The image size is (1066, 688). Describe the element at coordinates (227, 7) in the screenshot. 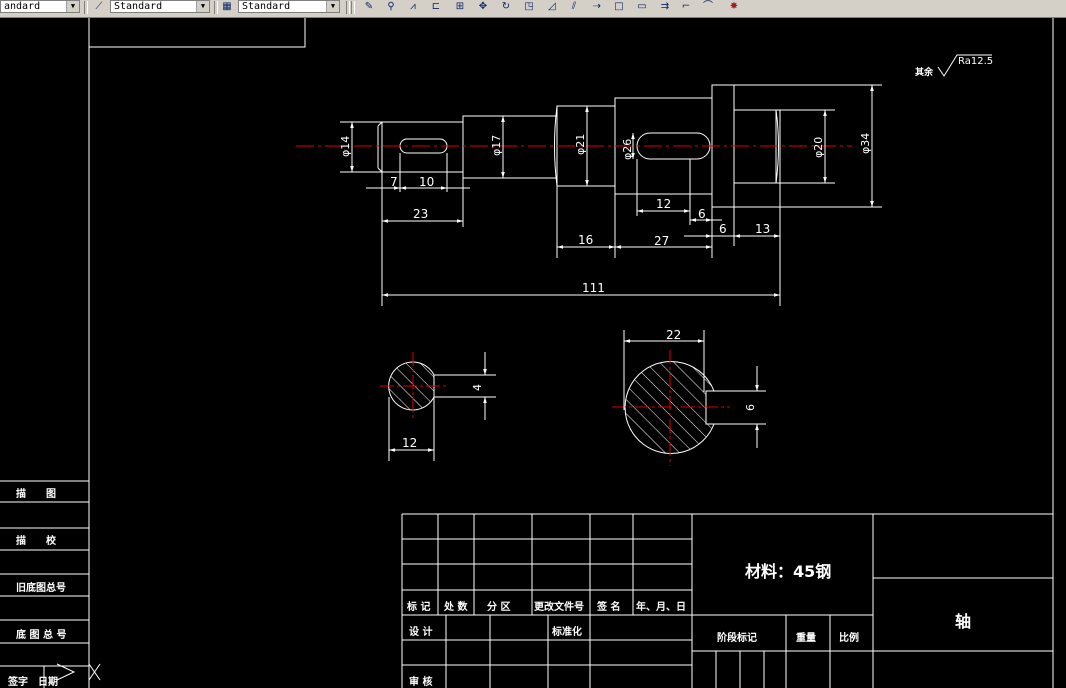

I see `table-style-icon: ▦` at that location.